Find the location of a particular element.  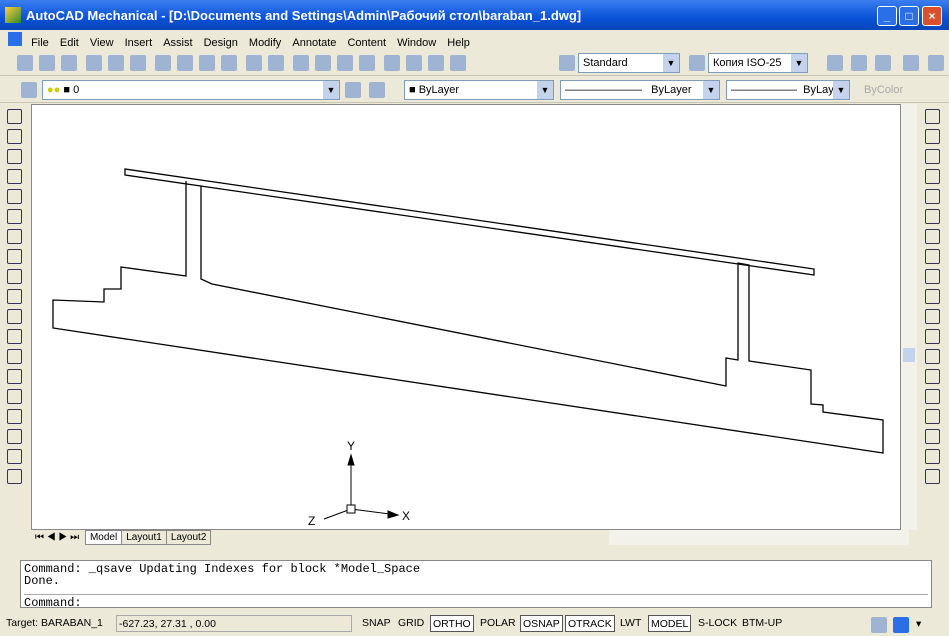

communication-center-icon is located at coordinates (879, 625).